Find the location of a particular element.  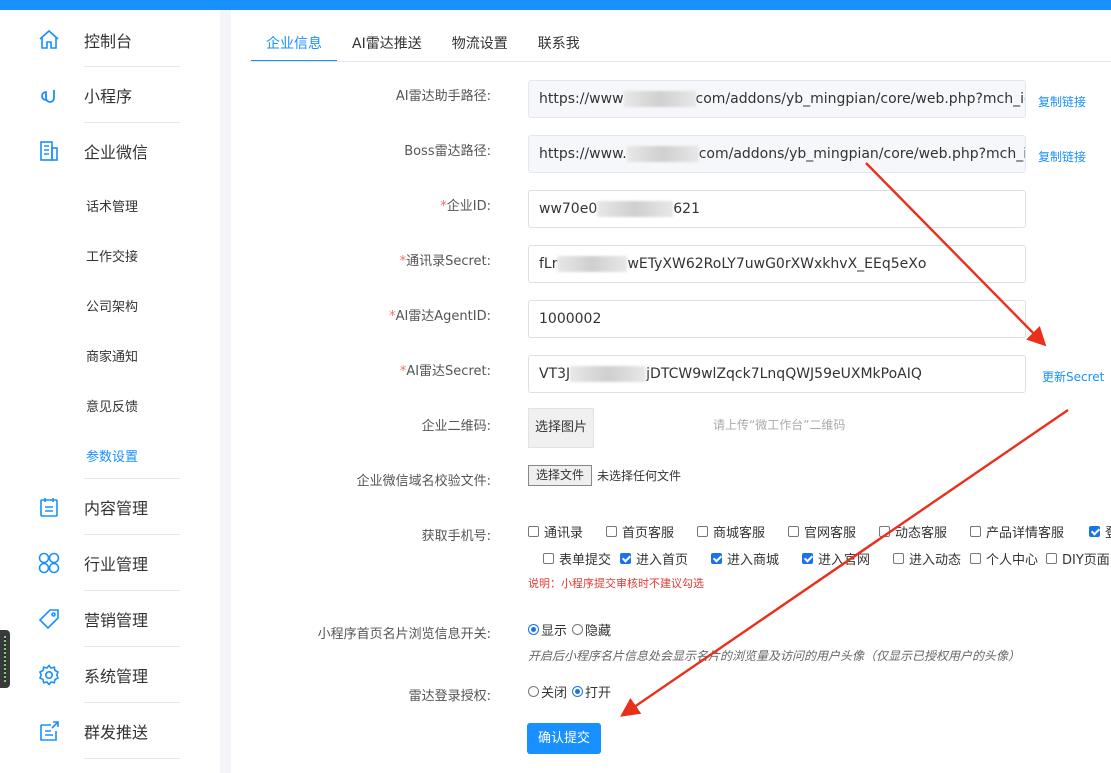

choose-file-button: 选择文件 is located at coordinates (560, 475).